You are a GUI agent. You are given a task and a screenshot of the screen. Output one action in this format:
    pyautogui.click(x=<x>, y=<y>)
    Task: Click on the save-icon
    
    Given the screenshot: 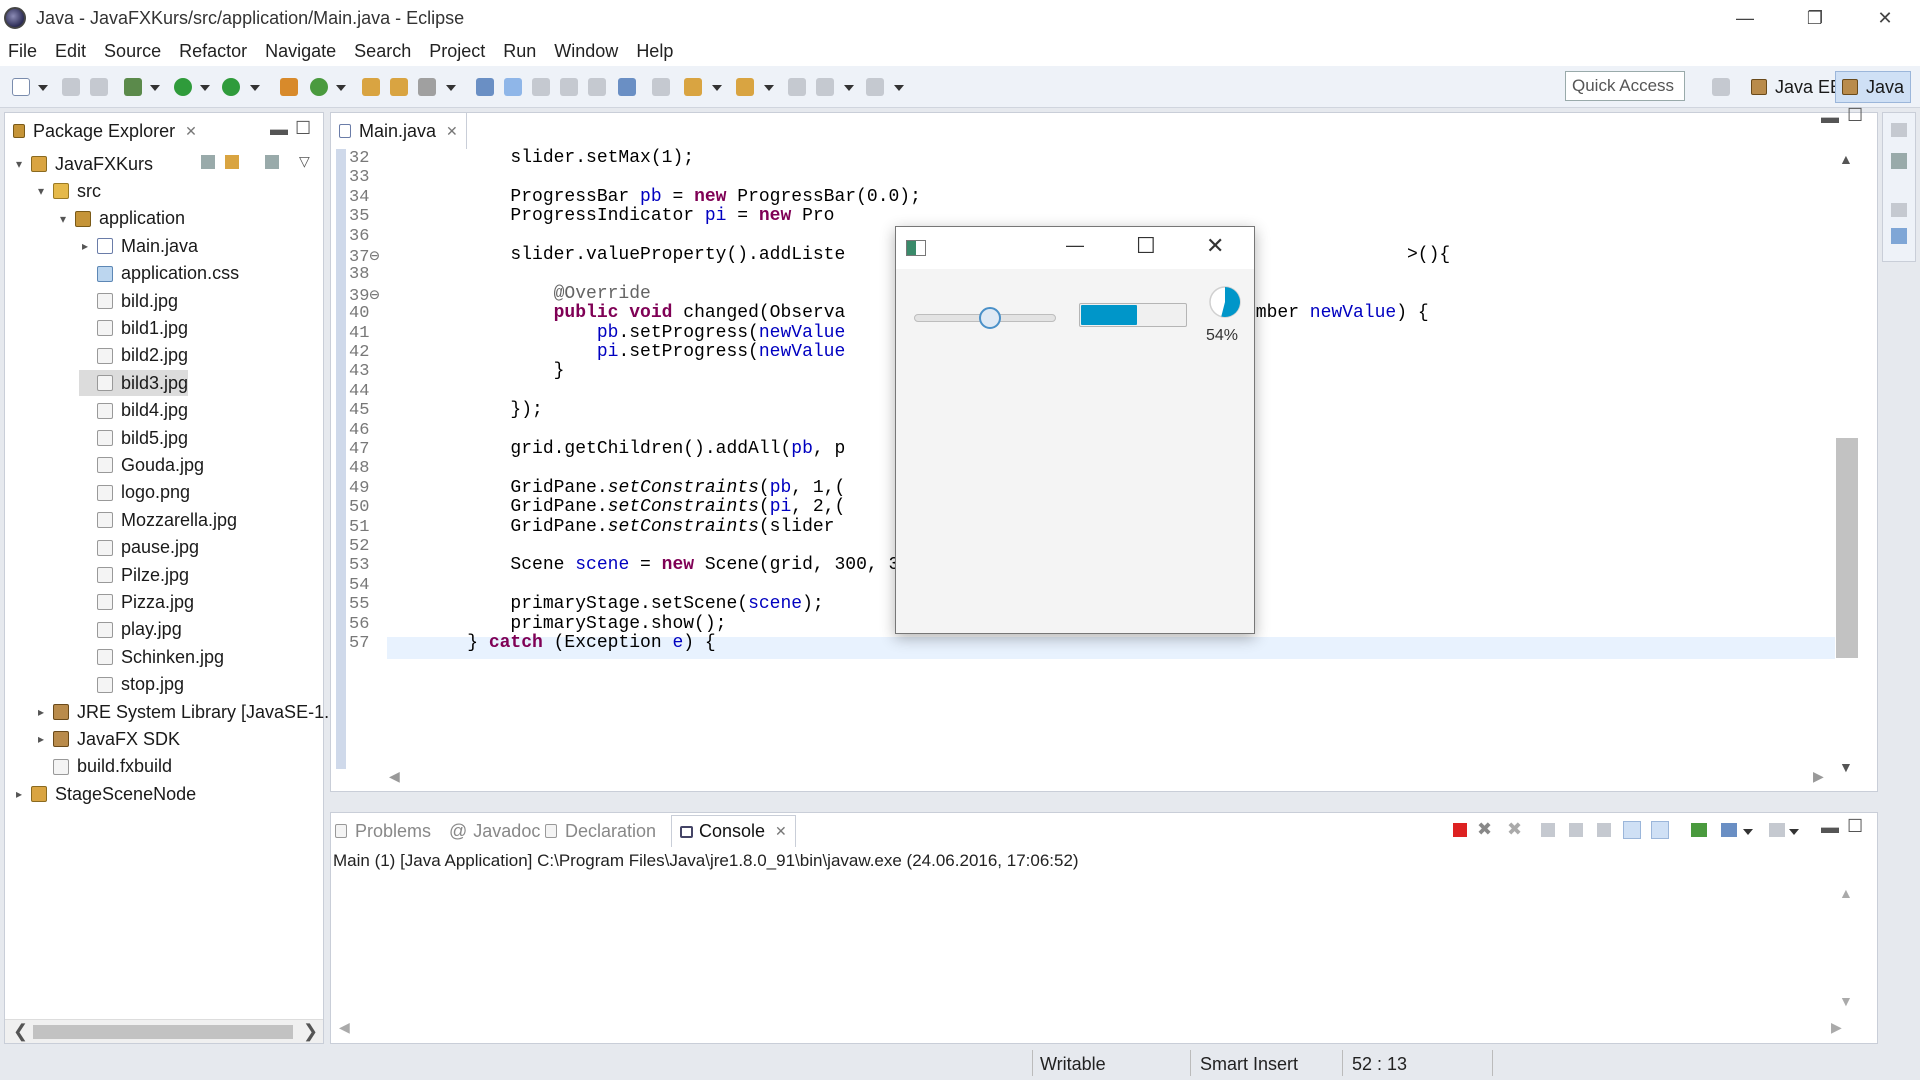 What is the action you would take?
    pyautogui.click(x=71, y=87)
    